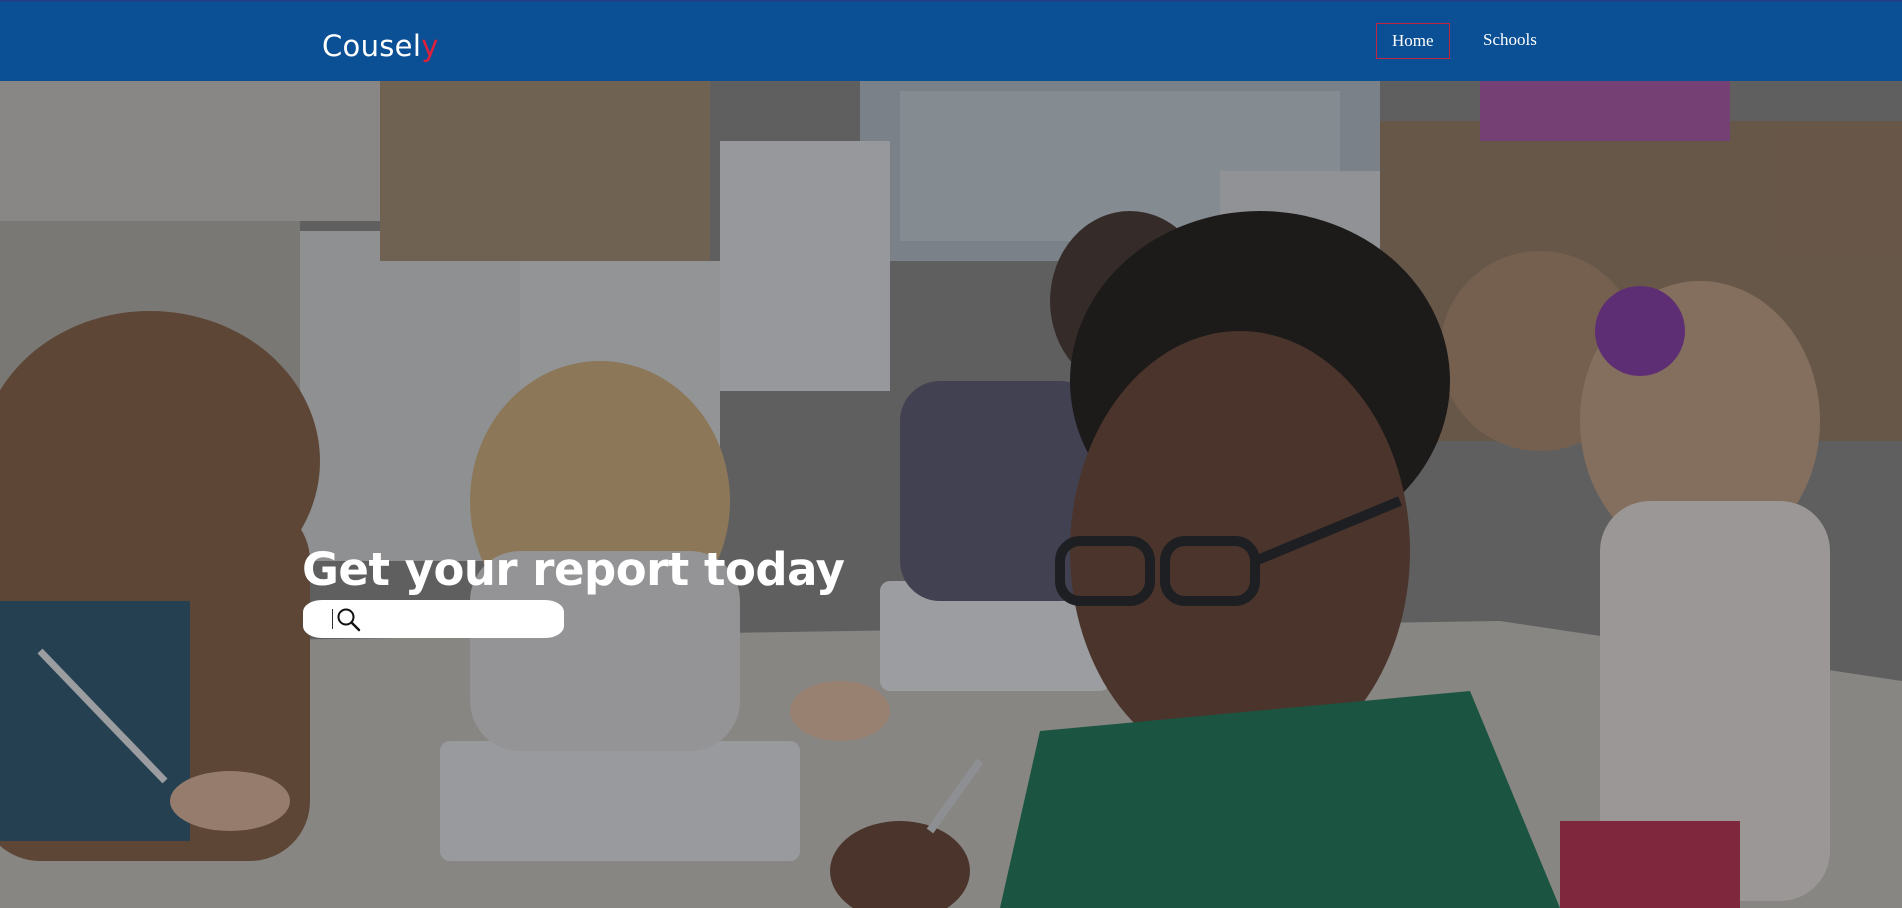 The width and height of the screenshot is (1902, 908). I want to click on nav-schools-link: Schools, so click(1510, 41).